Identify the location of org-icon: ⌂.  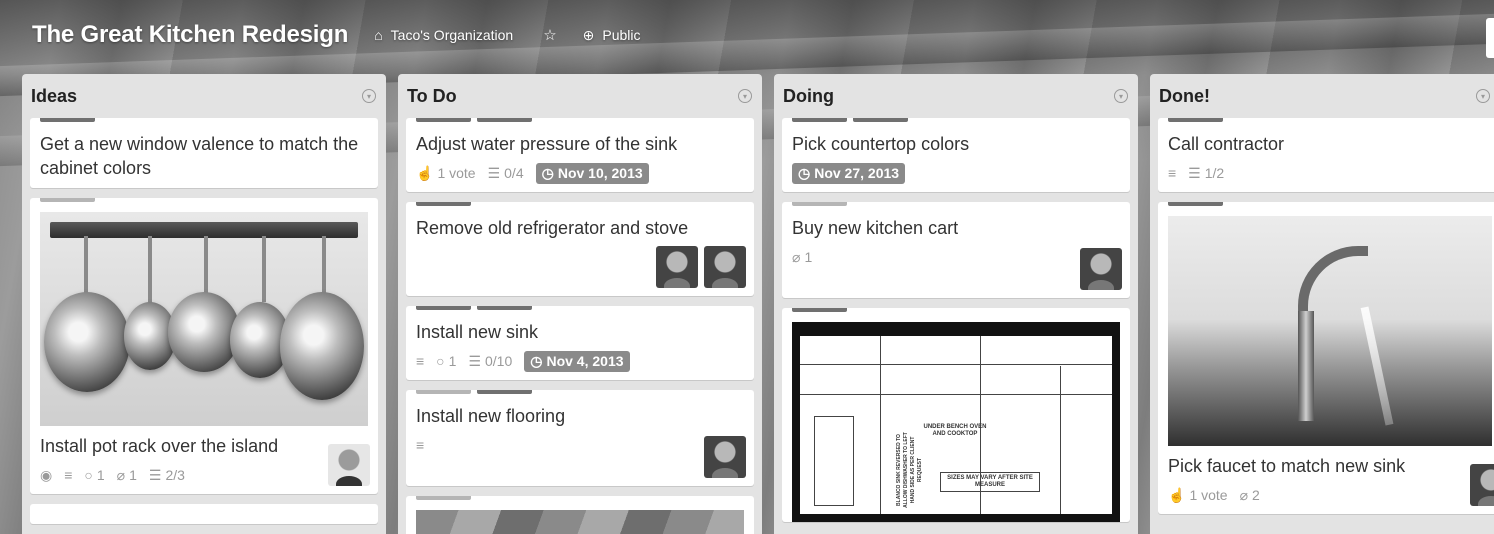
(378, 35).